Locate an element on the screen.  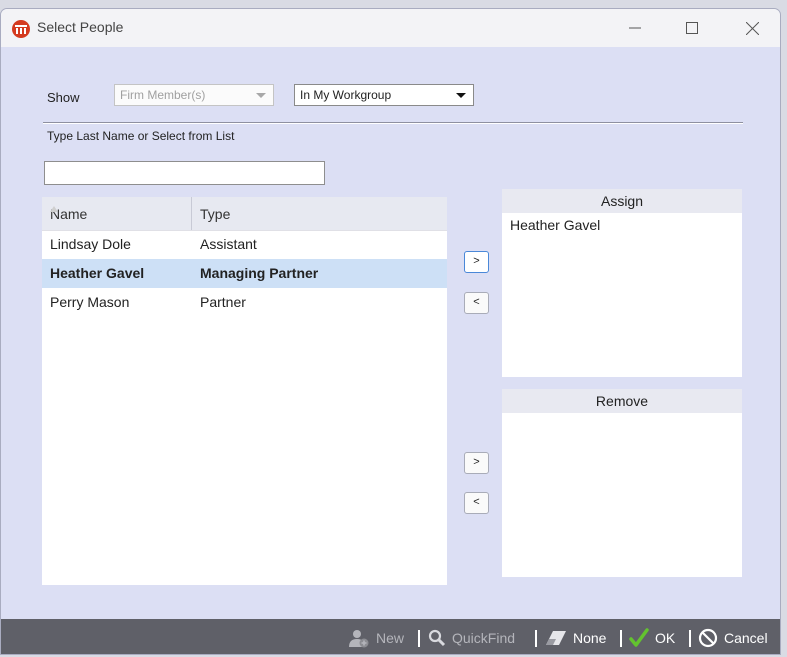
new-button: New is located at coordinates (376, 636).